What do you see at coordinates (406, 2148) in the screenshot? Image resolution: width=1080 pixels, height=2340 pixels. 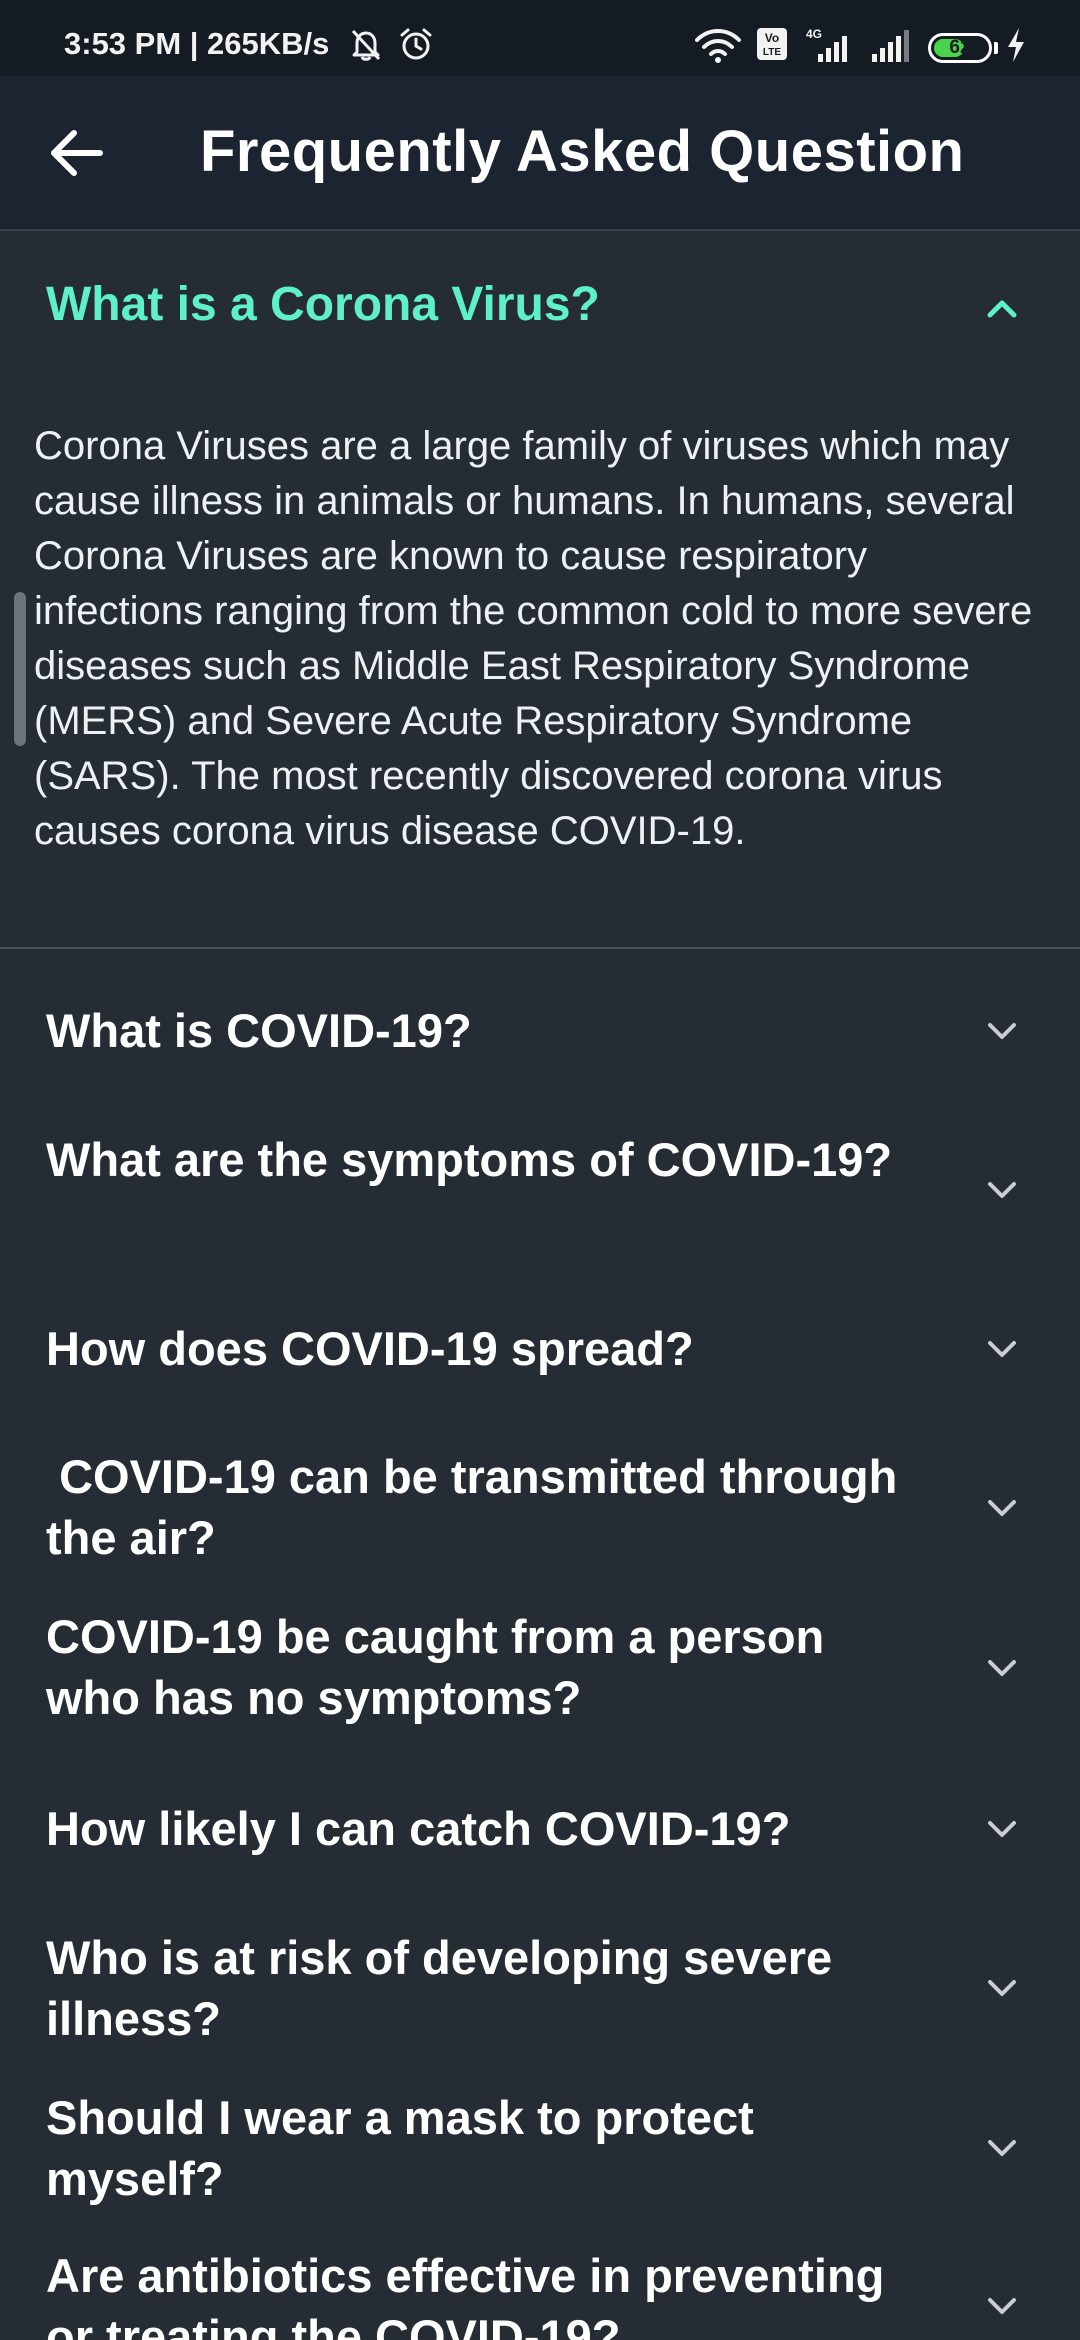 I see `faq-question: Should I wear a mask to protect myself?` at bounding box center [406, 2148].